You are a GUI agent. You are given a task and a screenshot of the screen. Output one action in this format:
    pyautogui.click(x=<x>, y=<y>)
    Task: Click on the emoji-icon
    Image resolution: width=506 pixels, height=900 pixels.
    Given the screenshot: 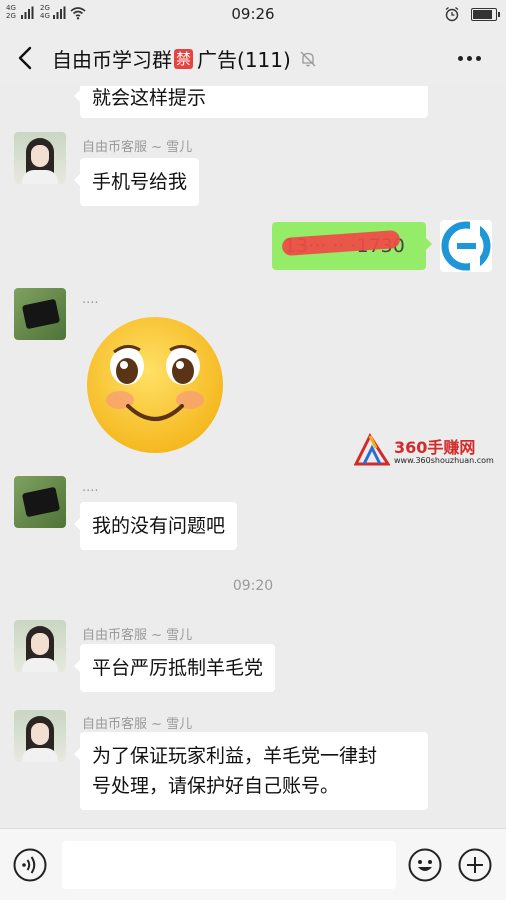 What is the action you would take?
    pyautogui.click(x=425, y=865)
    